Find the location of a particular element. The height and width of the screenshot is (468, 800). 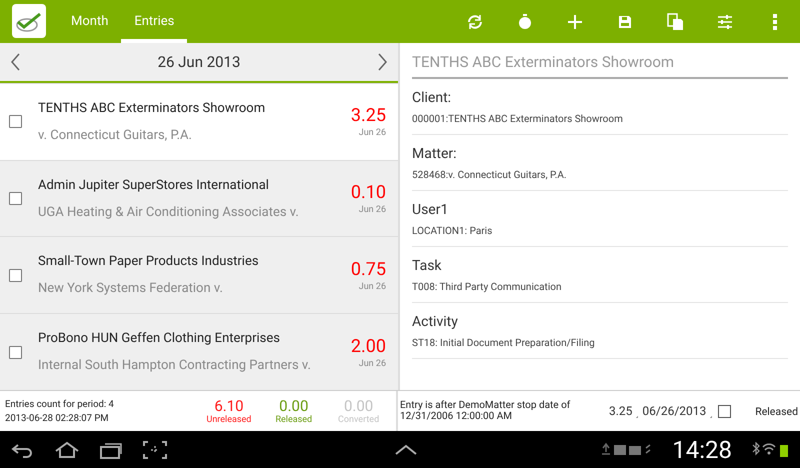

total-label: Converted is located at coordinates (359, 420).